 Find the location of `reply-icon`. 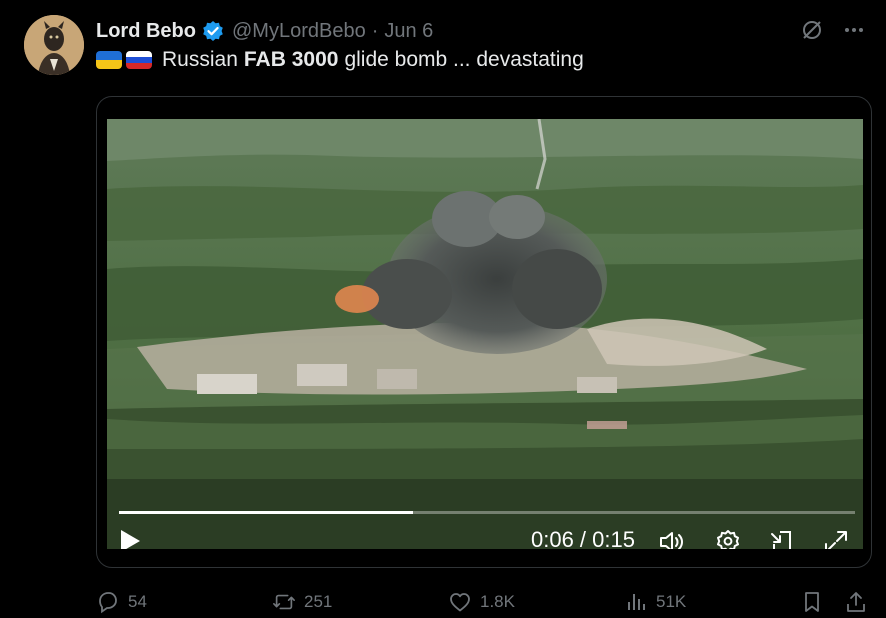

reply-icon is located at coordinates (108, 602).